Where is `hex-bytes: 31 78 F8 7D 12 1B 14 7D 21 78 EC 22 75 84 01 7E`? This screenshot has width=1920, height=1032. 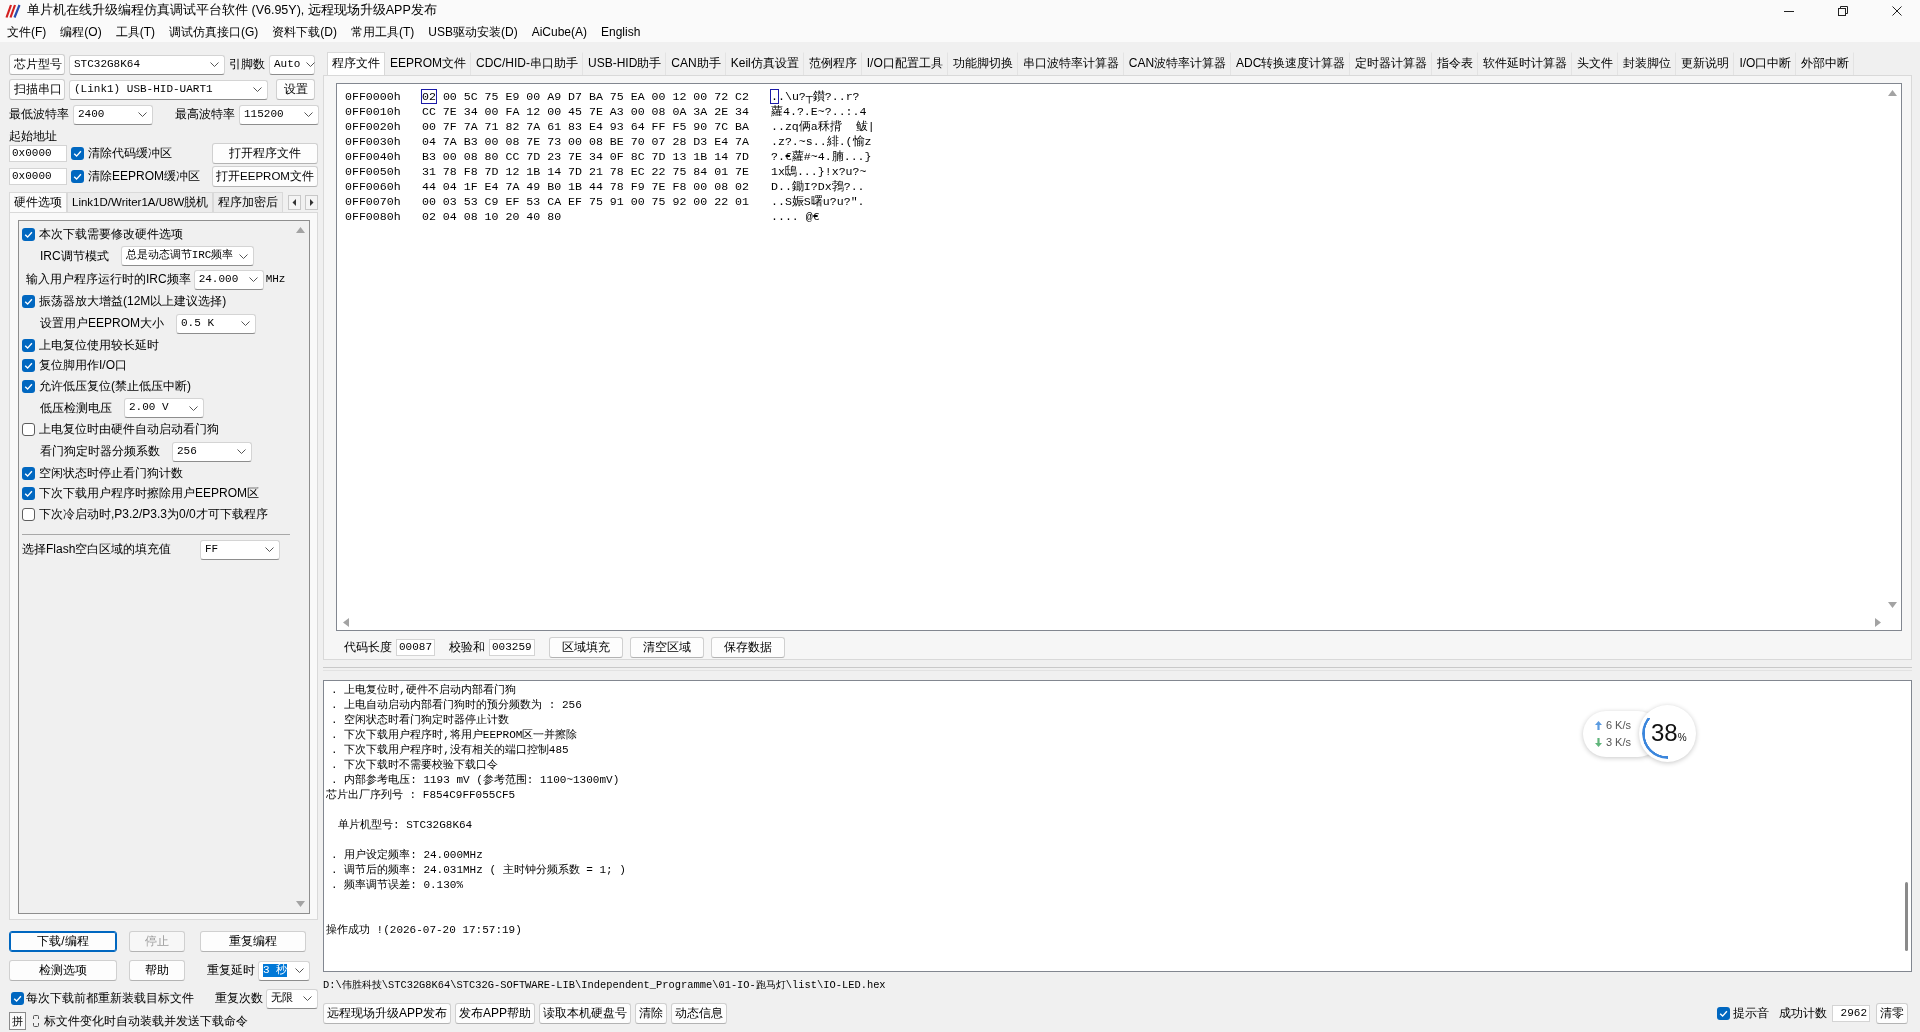 hex-bytes: 31 78 F8 7D 12 1B 14 7D 21 78 EC 22 75 84 01 7E is located at coordinates (586, 171).